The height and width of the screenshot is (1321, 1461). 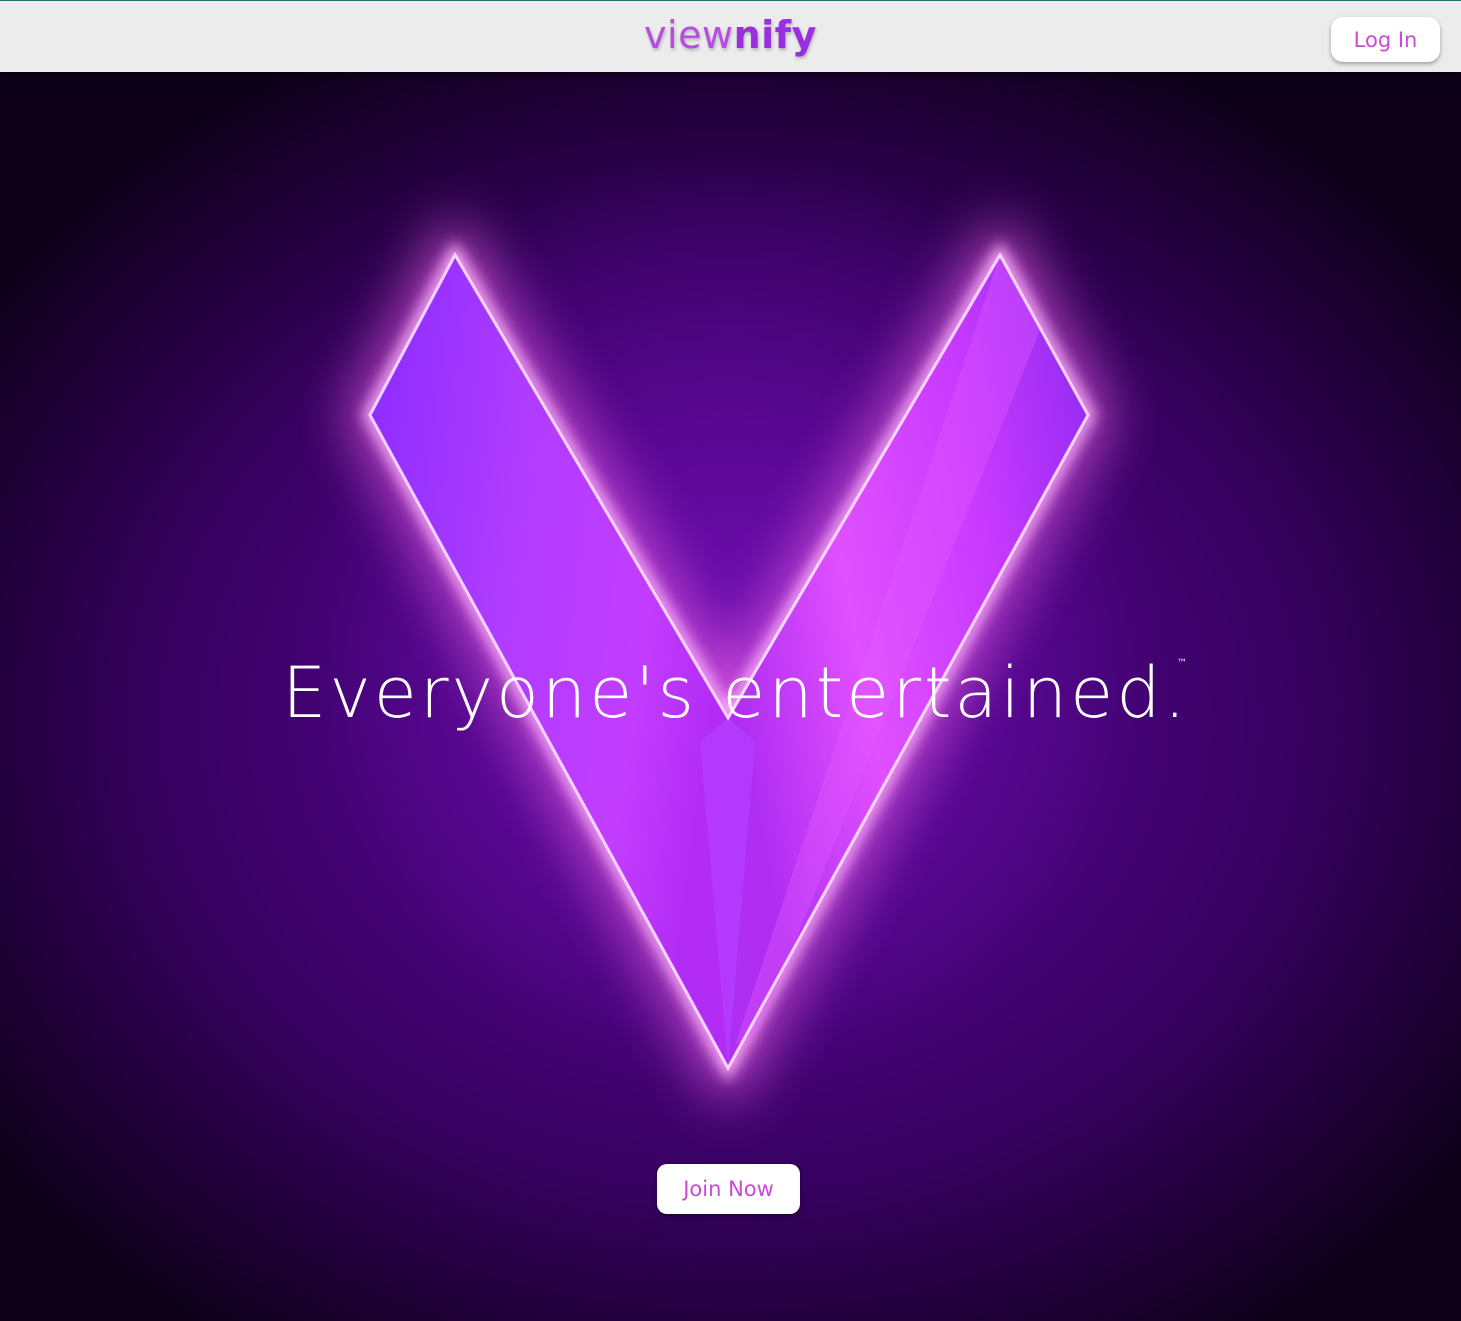 I want to click on top-bar: viewnify Log In, so click(x=730, y=36).